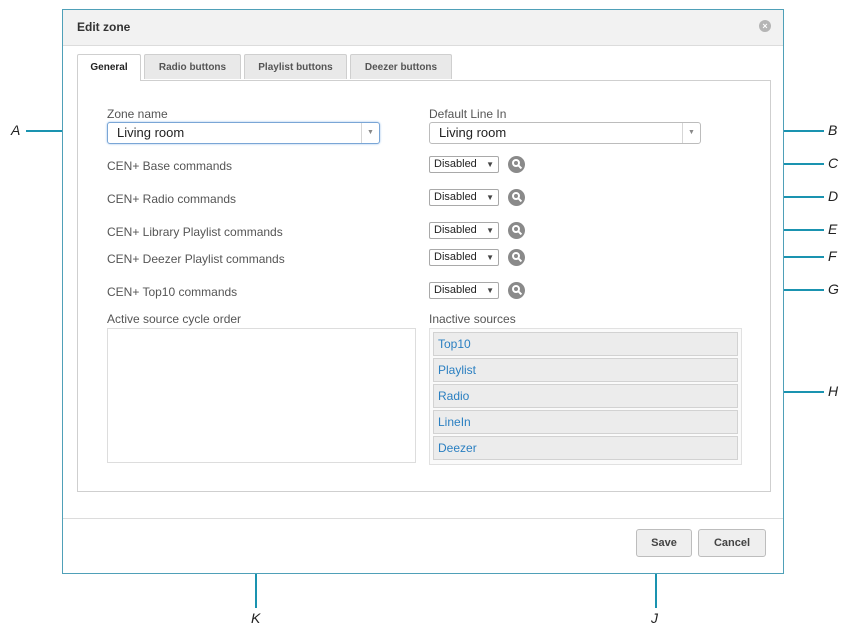 The height and width of the screenshot is (628, 845). What do you see at coordinates (455, 290) in the screenshot?
I see `command-value-top10: Disabled` at bounding box center [455, 290].